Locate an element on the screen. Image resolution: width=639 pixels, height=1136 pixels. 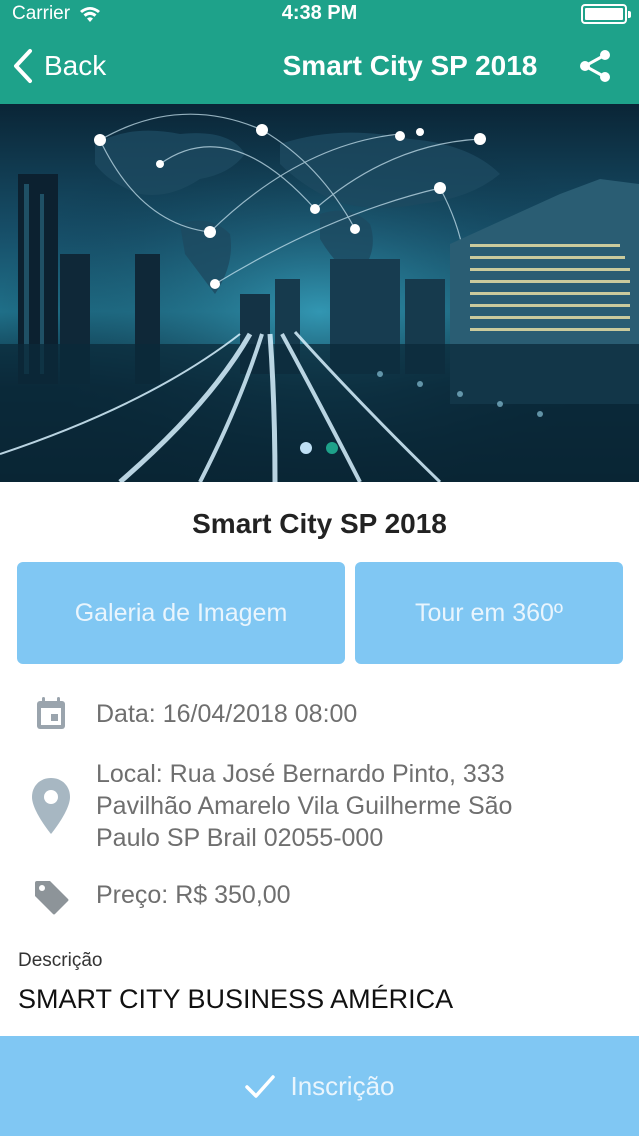
location-line-3: Paulo SP Brail 02055-000 is located at coordinates (240, 838).